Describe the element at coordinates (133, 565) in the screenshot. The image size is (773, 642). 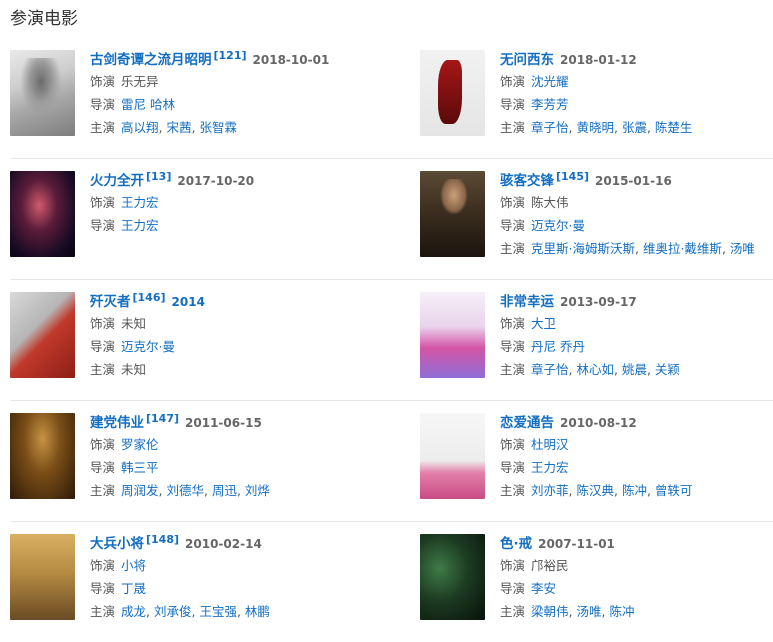
I see `role-link: 小将` at that location.